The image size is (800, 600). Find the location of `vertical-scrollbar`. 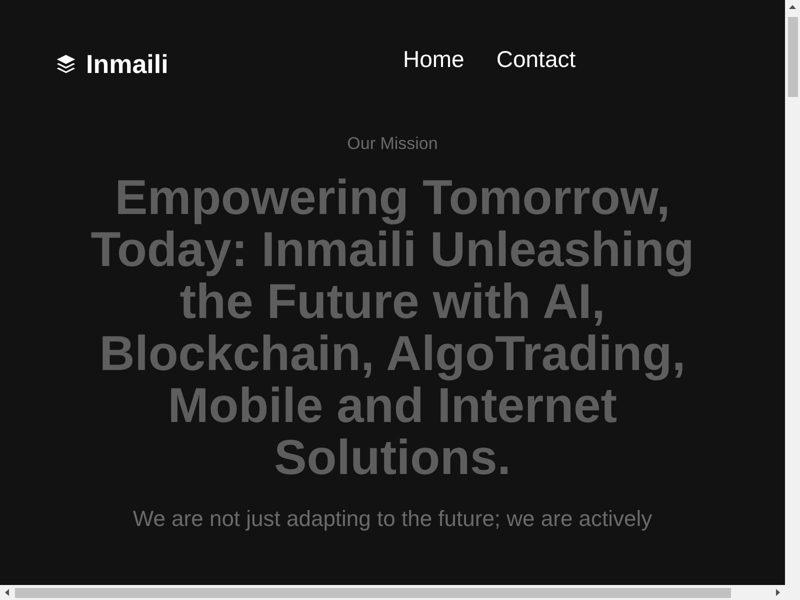

vertical-scrollbar is located at coordinates (792, 292).